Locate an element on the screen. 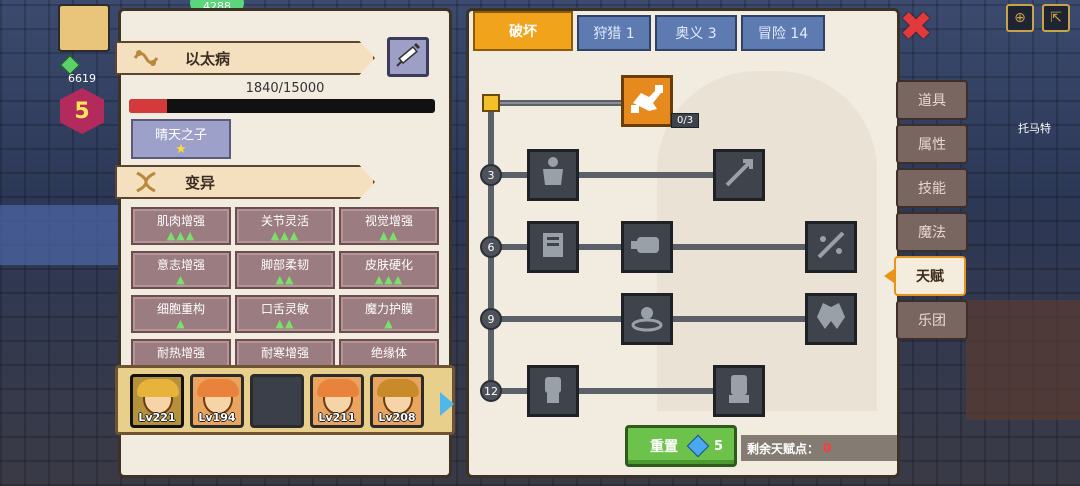 The height and width of the screenshot is (486, 1080). muscle-body-icon is located at coordinates (553, 175).